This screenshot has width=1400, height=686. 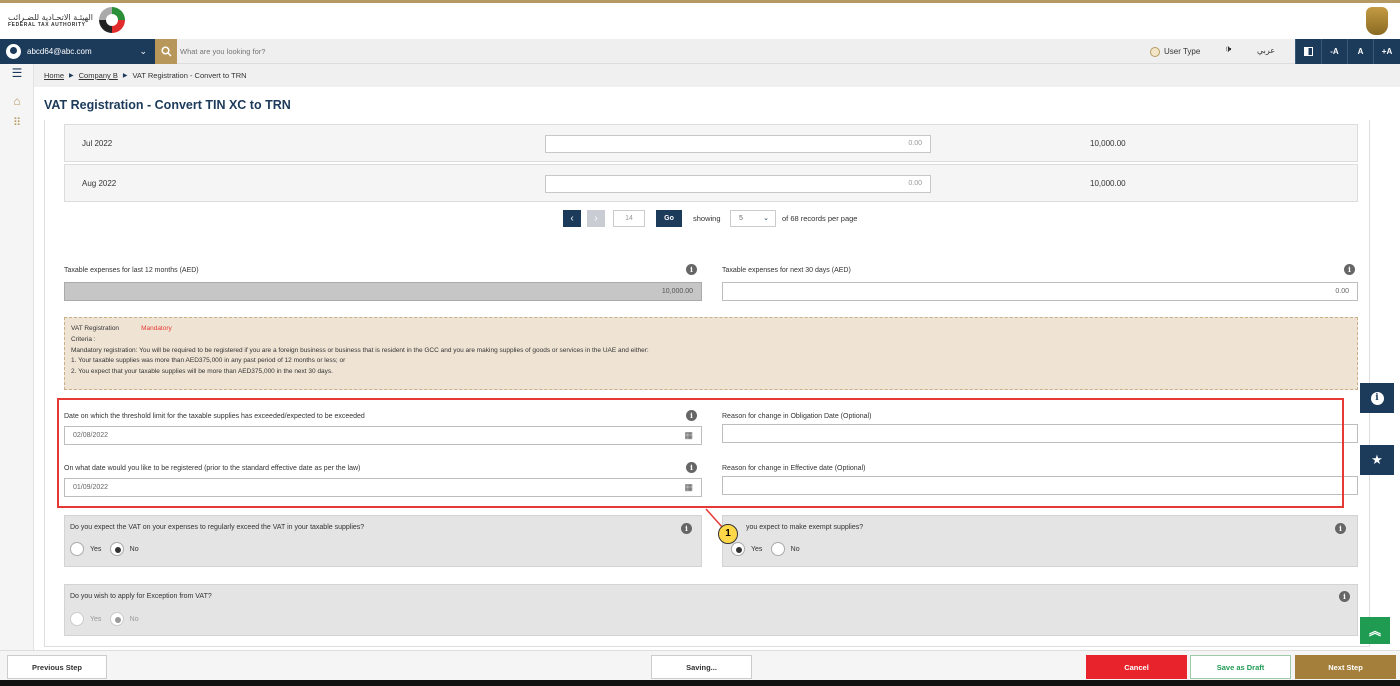 I want to click on info-icon: i, so click(x=1377, y=398).